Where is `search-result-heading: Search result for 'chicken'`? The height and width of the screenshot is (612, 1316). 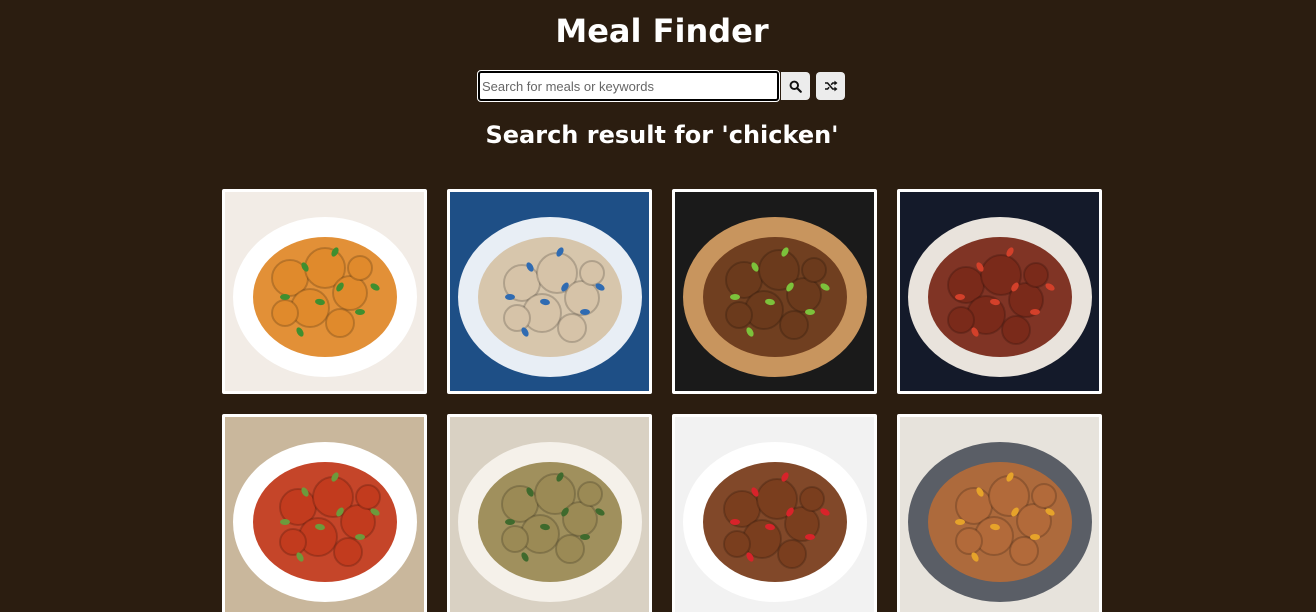 search-result-heading: Search result for 'chicken' is located at coordinates (662, 135).